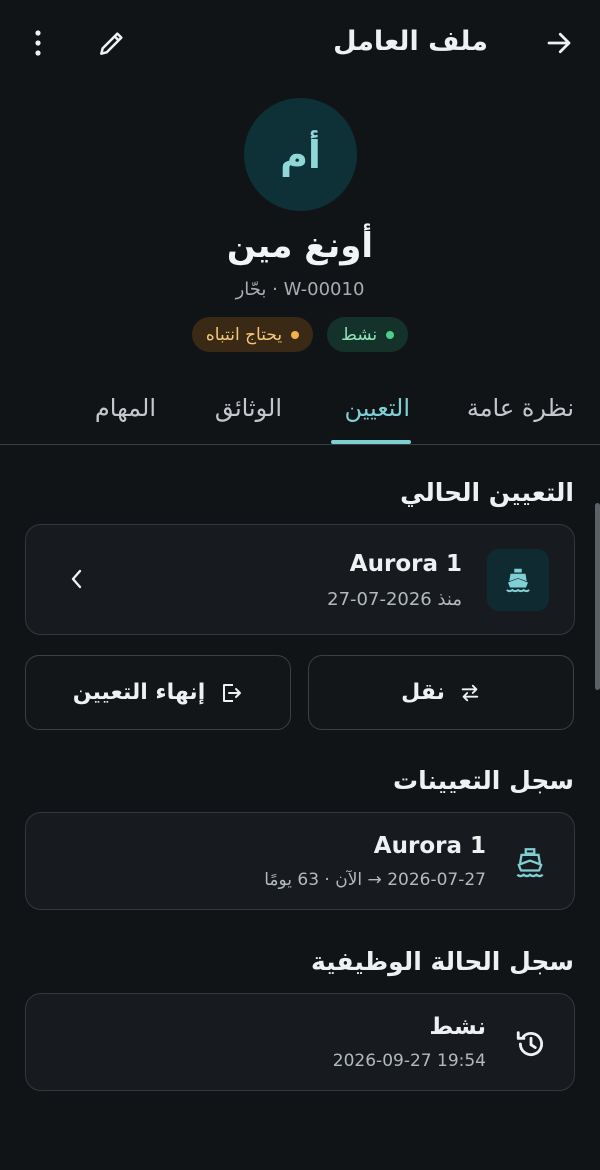  Describe the element at coordinates (371, 442) in the screenshot. I see `active-tab-indicator` at that location.